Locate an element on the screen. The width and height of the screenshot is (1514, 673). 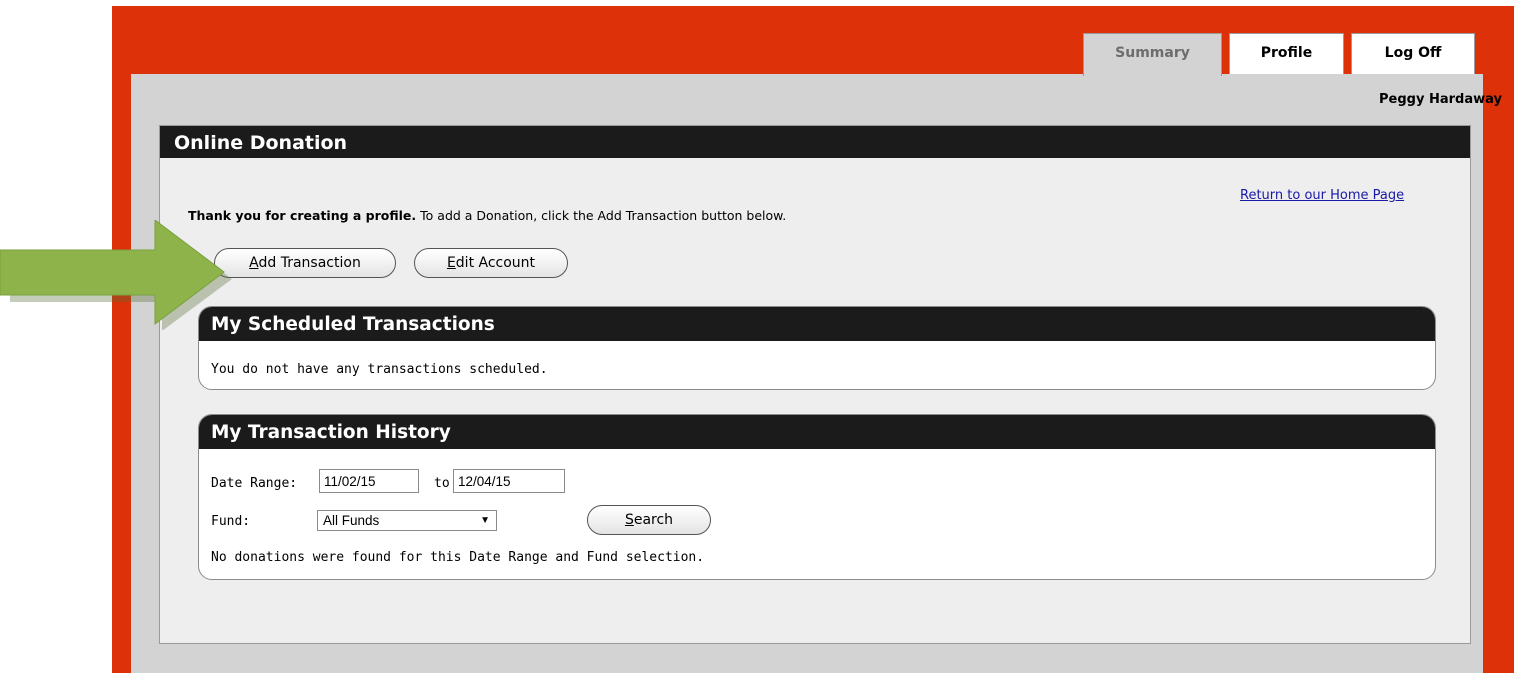
fund-label: Fund: is located at coordinates (231, 521).